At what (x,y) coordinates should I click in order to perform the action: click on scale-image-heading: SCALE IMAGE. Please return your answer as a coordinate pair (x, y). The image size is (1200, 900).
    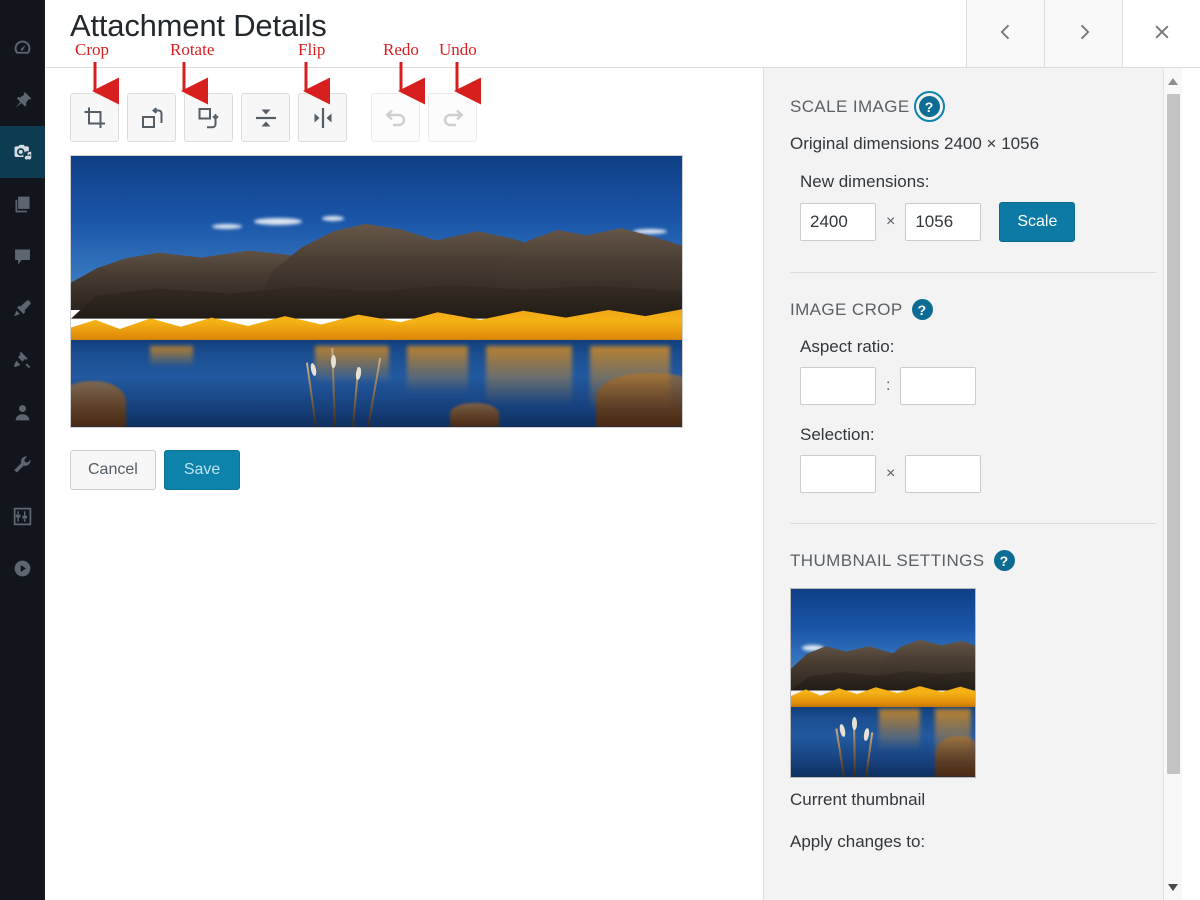
    Looking at the image, I should click on (850, 106).